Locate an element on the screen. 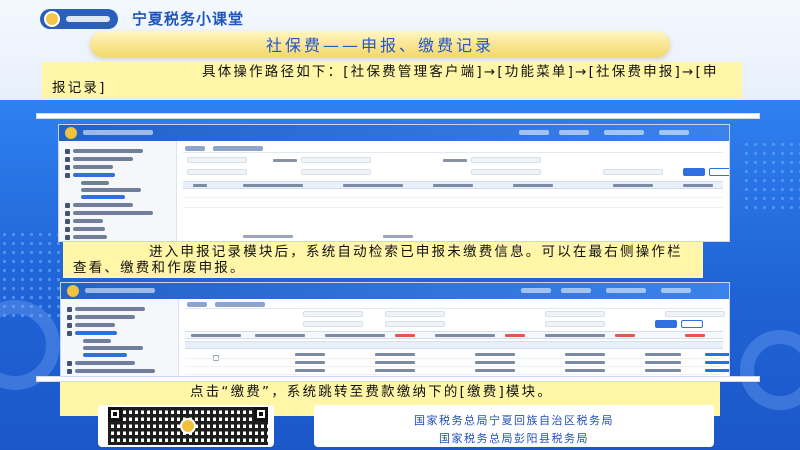 The height and width of the screenshot is (450, 800). footer-organization: 国家税务总局宁夏回族自治区税务局 is located at coordinates (514, 420).